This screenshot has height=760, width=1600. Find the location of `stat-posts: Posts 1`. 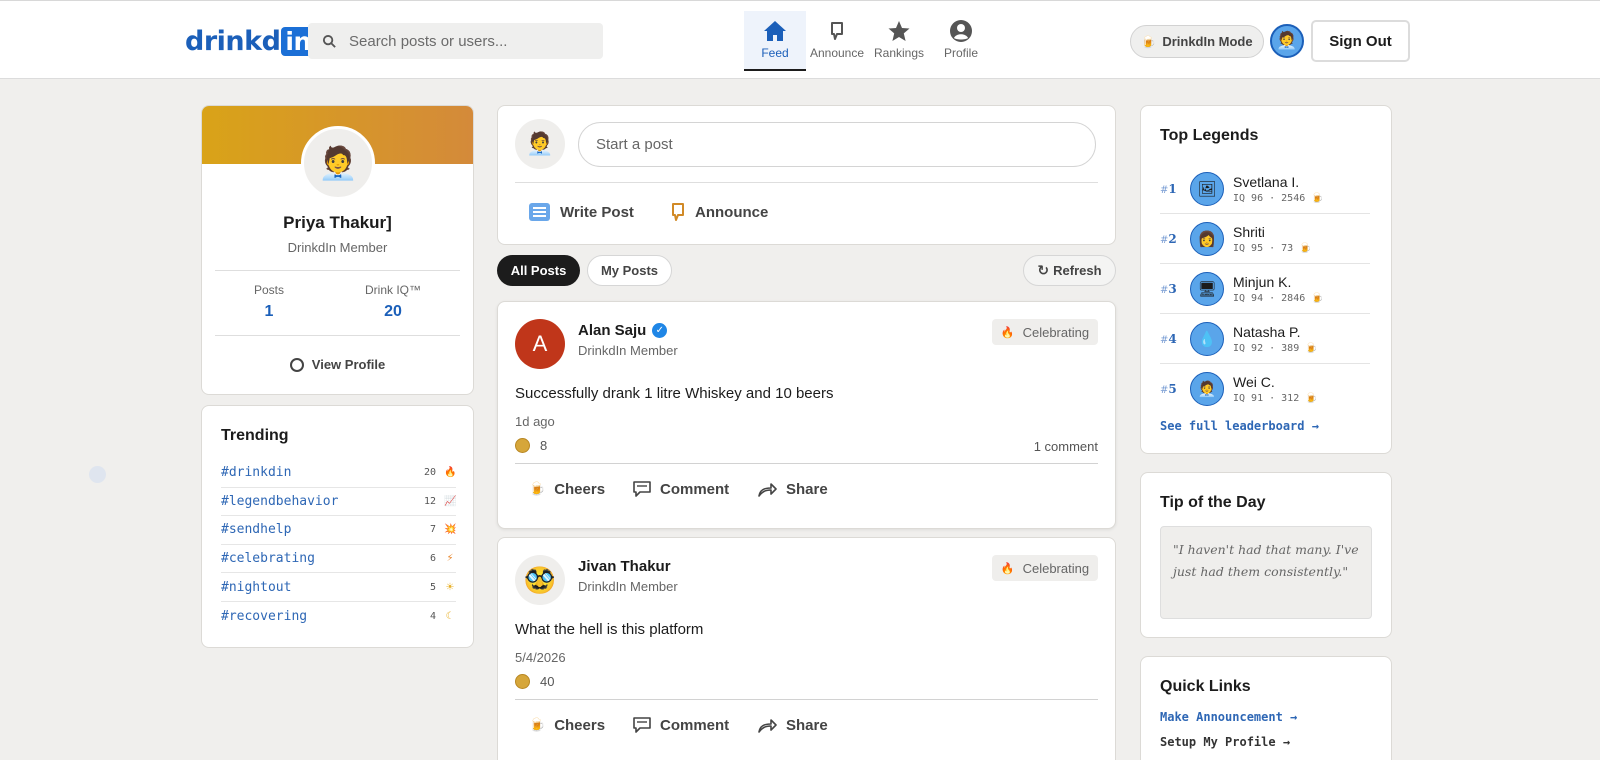

stat-posts: Posts 1 is located at coordinates (269, 302).